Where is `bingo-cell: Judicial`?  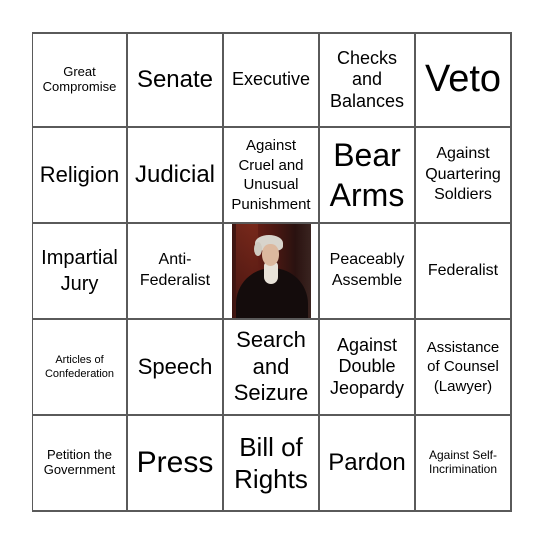
bingo-cell: Judicial is located at coordinates (176, 176).